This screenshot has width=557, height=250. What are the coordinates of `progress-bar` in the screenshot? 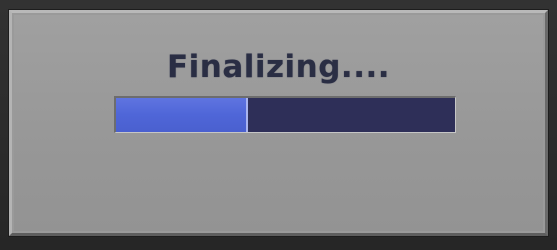 It's located at (285, 114).